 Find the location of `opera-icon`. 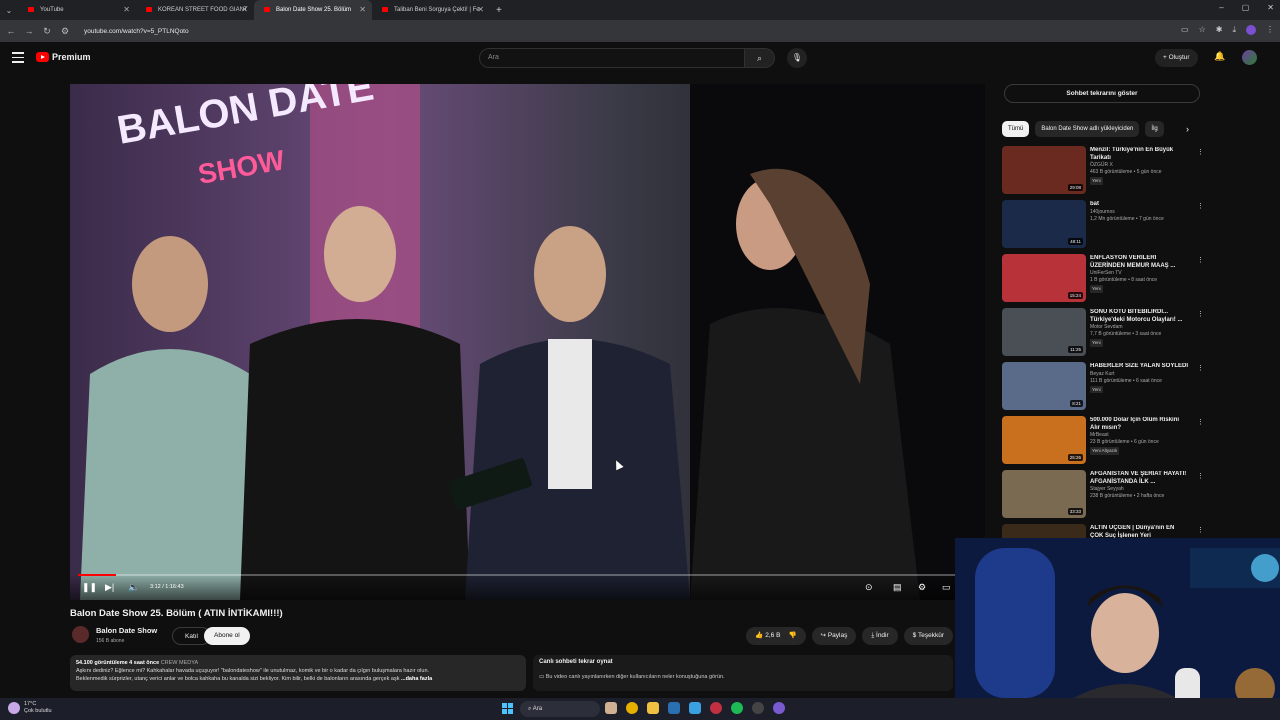

opera-icon is located at coordinates (716, 708).